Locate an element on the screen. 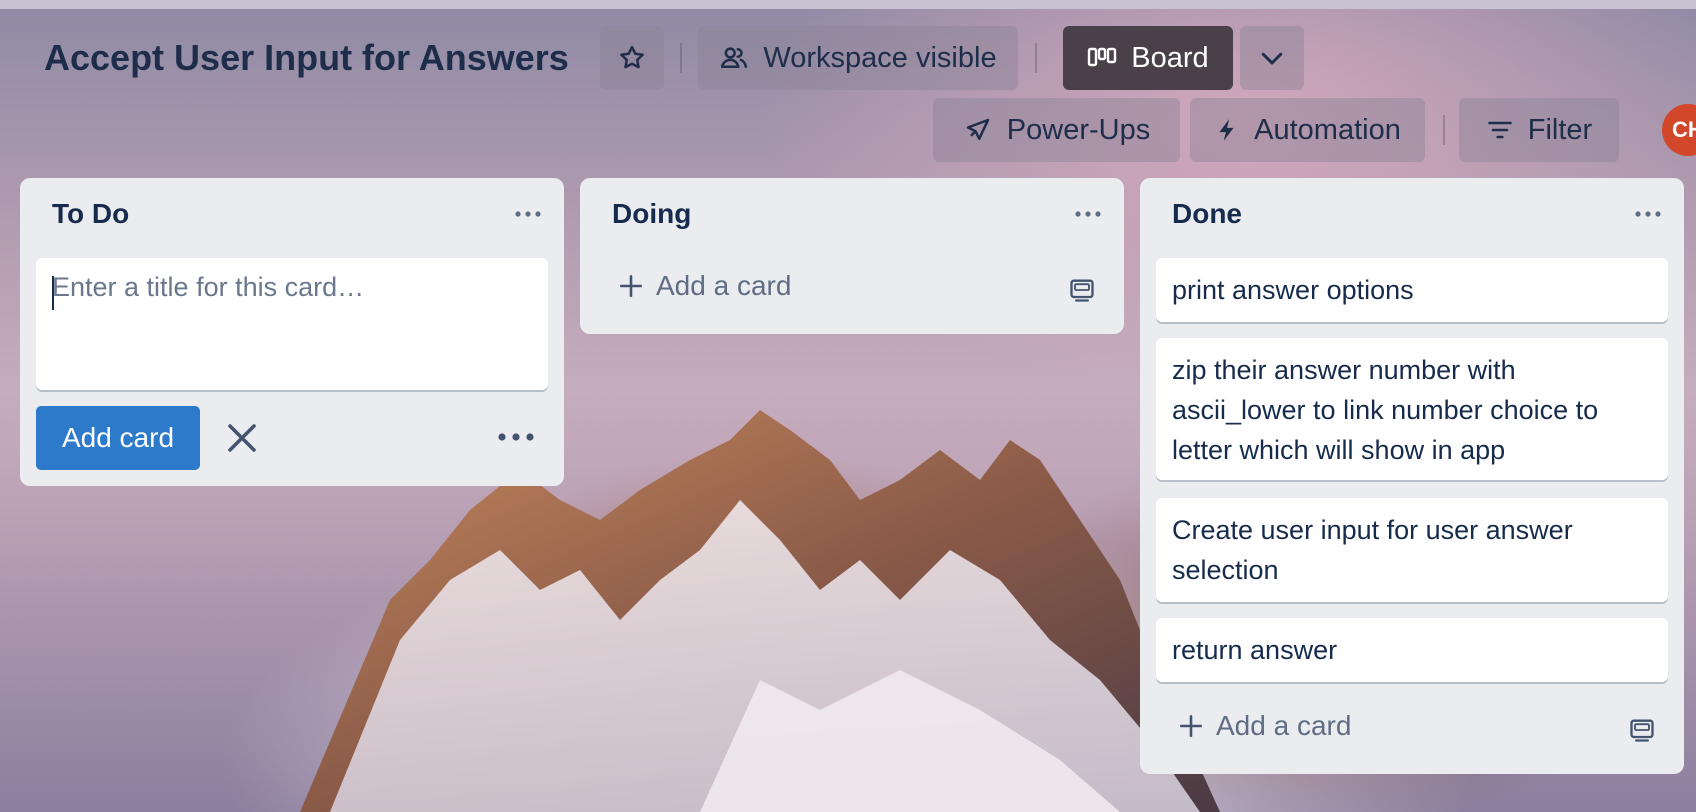  card-title: print answer options is located at coordinates (1293, 290).